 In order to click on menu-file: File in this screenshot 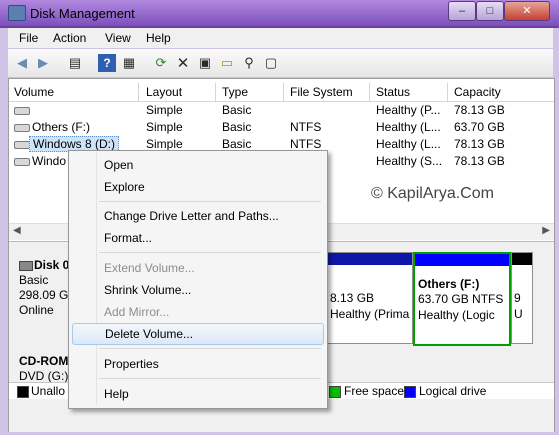, I will do `click(28, 38)`.